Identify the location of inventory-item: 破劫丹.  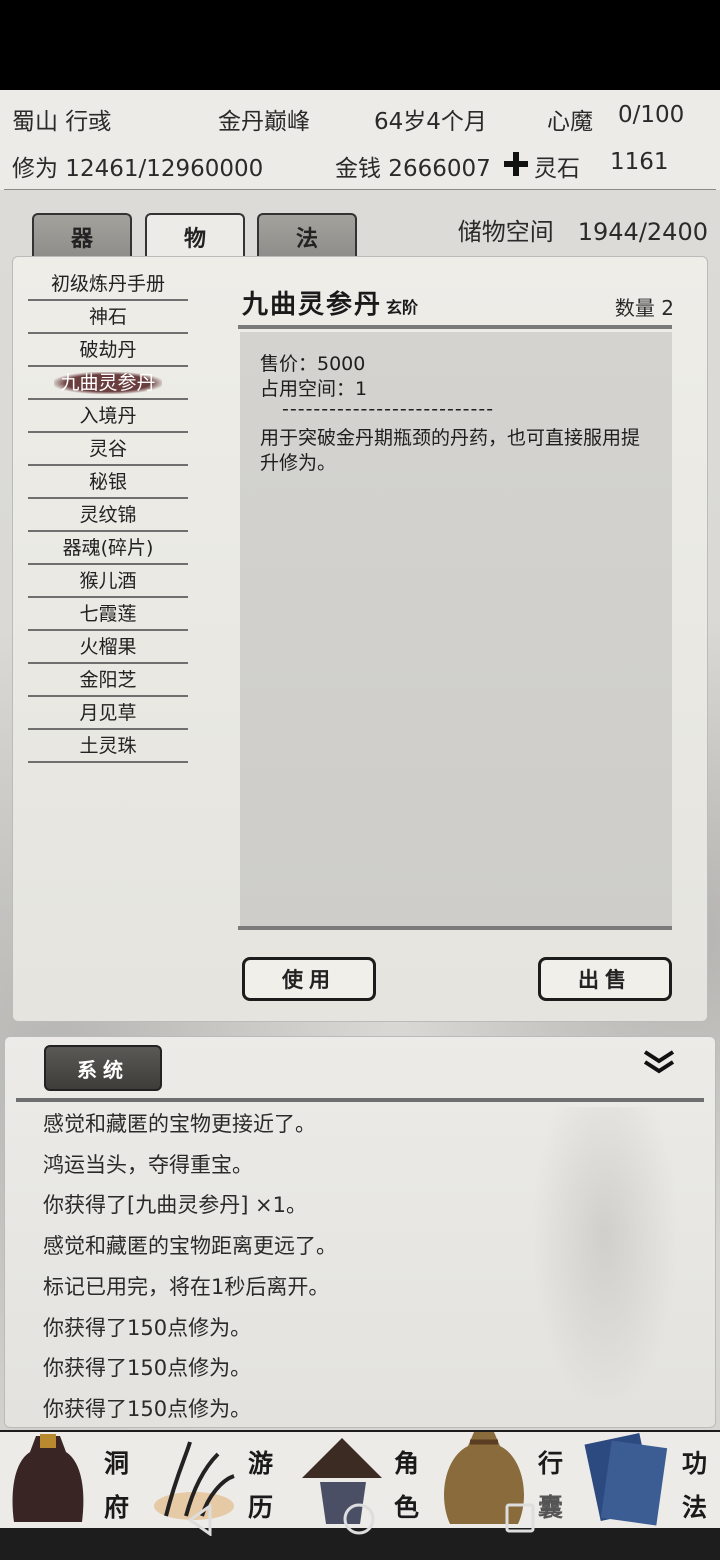
(108, 351).